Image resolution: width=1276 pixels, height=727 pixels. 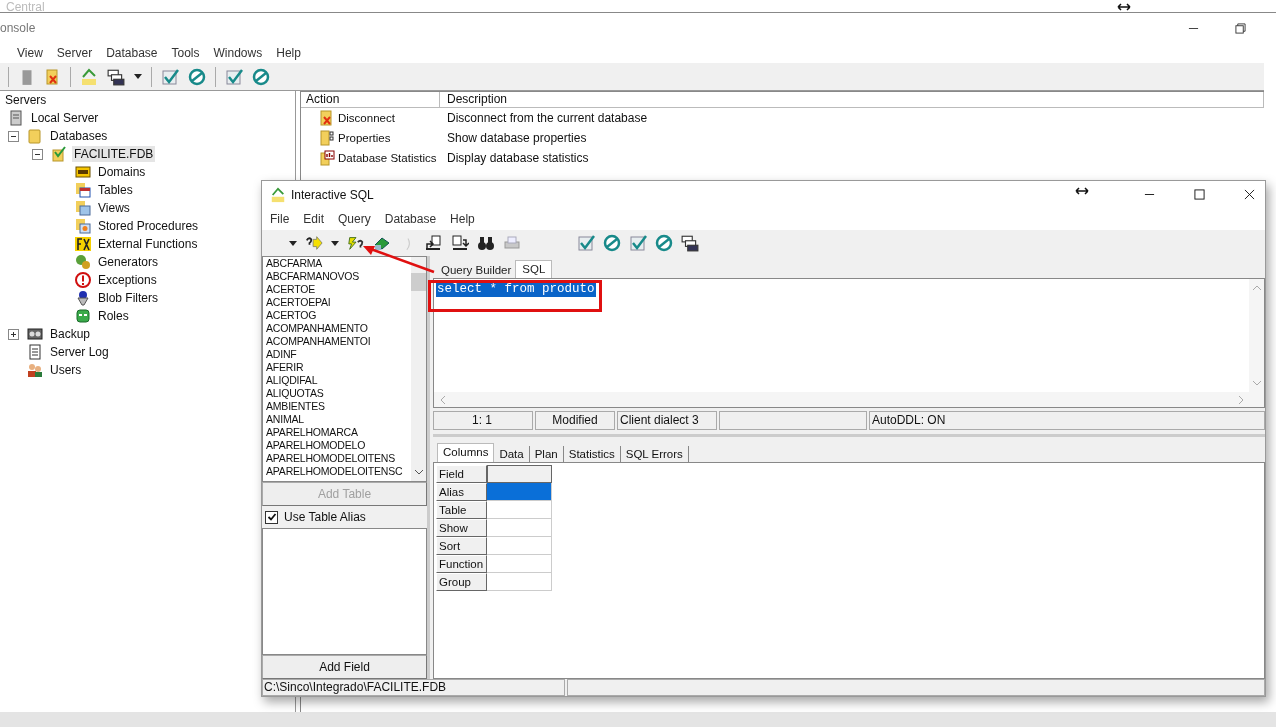 What do you see at coordinates (358, 219) in the screenshot?
I see `menu-item: Query` at bounding box center [358, 219].